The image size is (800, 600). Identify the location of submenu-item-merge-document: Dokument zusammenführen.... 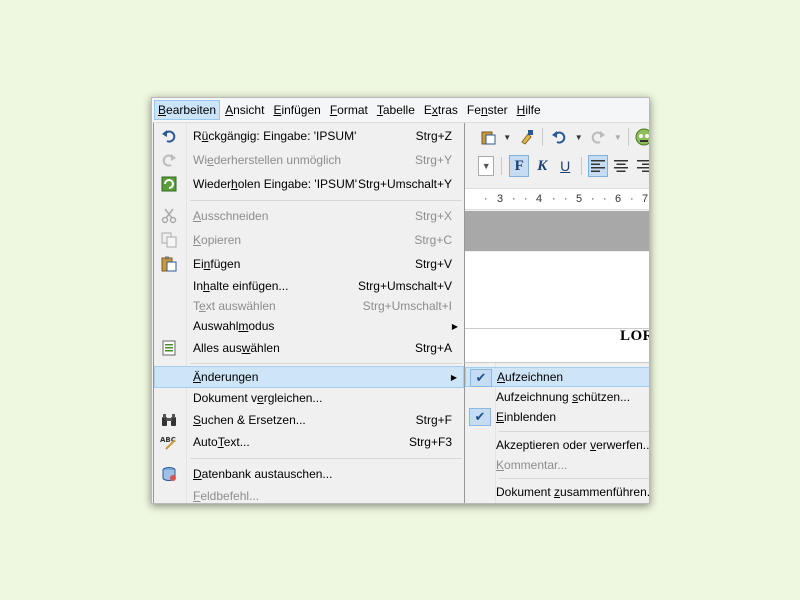
(557, 492).